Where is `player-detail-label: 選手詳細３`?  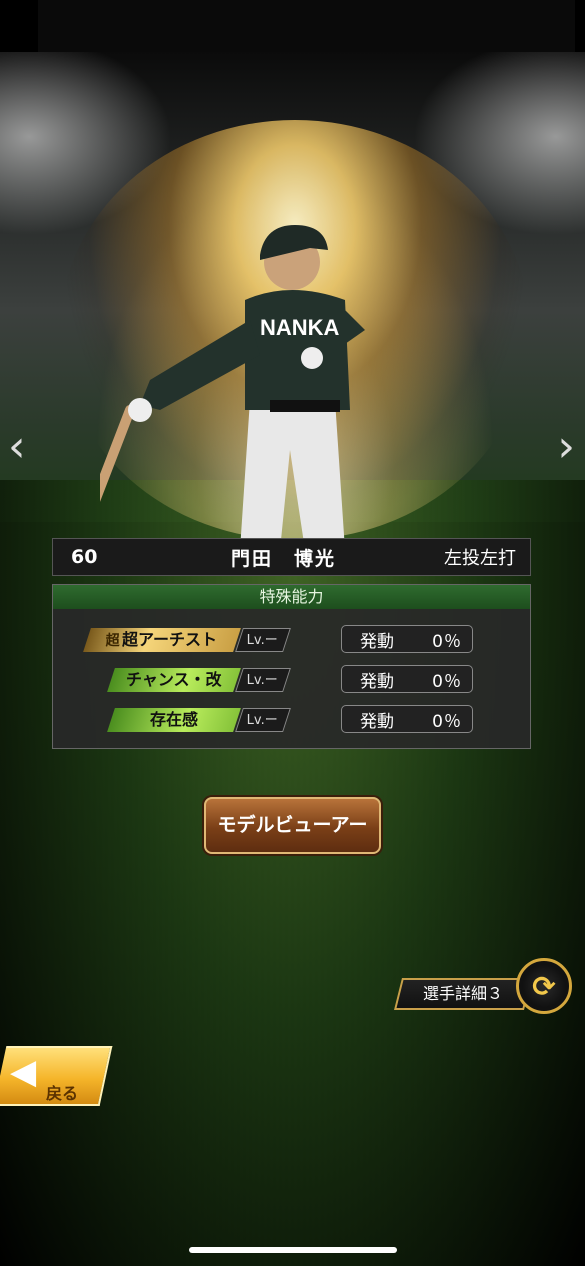
player-detail-label: 選手詳細３ is located at coordinates (462, 993).